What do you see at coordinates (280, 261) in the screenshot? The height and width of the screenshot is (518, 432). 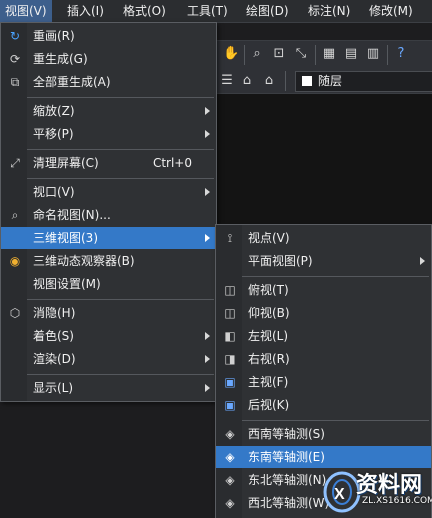 I see `menu-item-label: 平面视图(P)` at bounding box center [280, 261].